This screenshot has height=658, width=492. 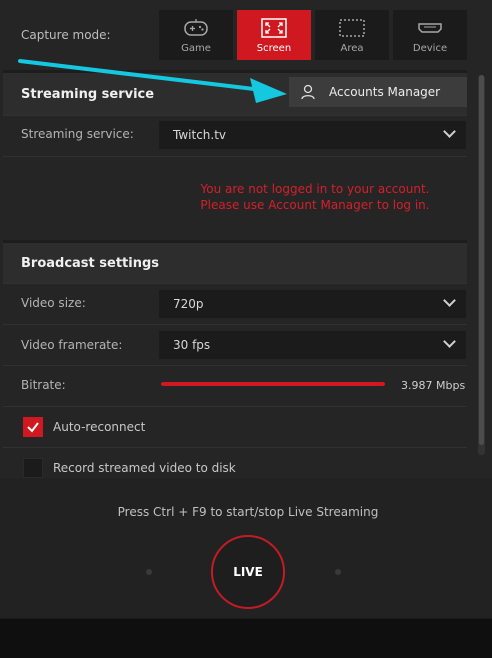 I want to click on auto-reconnect-checkbox, so click(x=33, y=427).